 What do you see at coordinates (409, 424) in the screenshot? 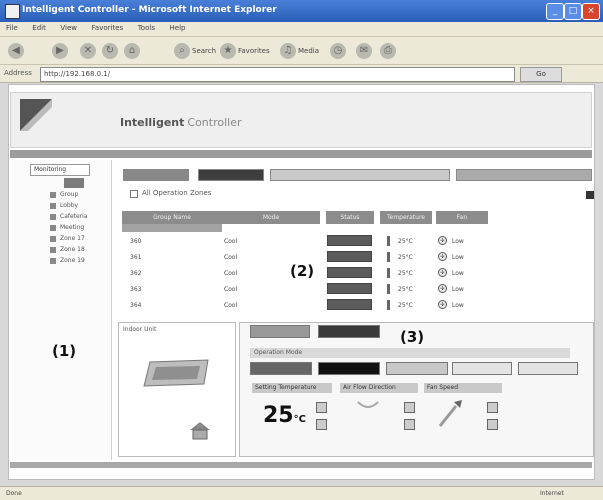
I see `airflow-down-button` at bounding box center [409, 424].